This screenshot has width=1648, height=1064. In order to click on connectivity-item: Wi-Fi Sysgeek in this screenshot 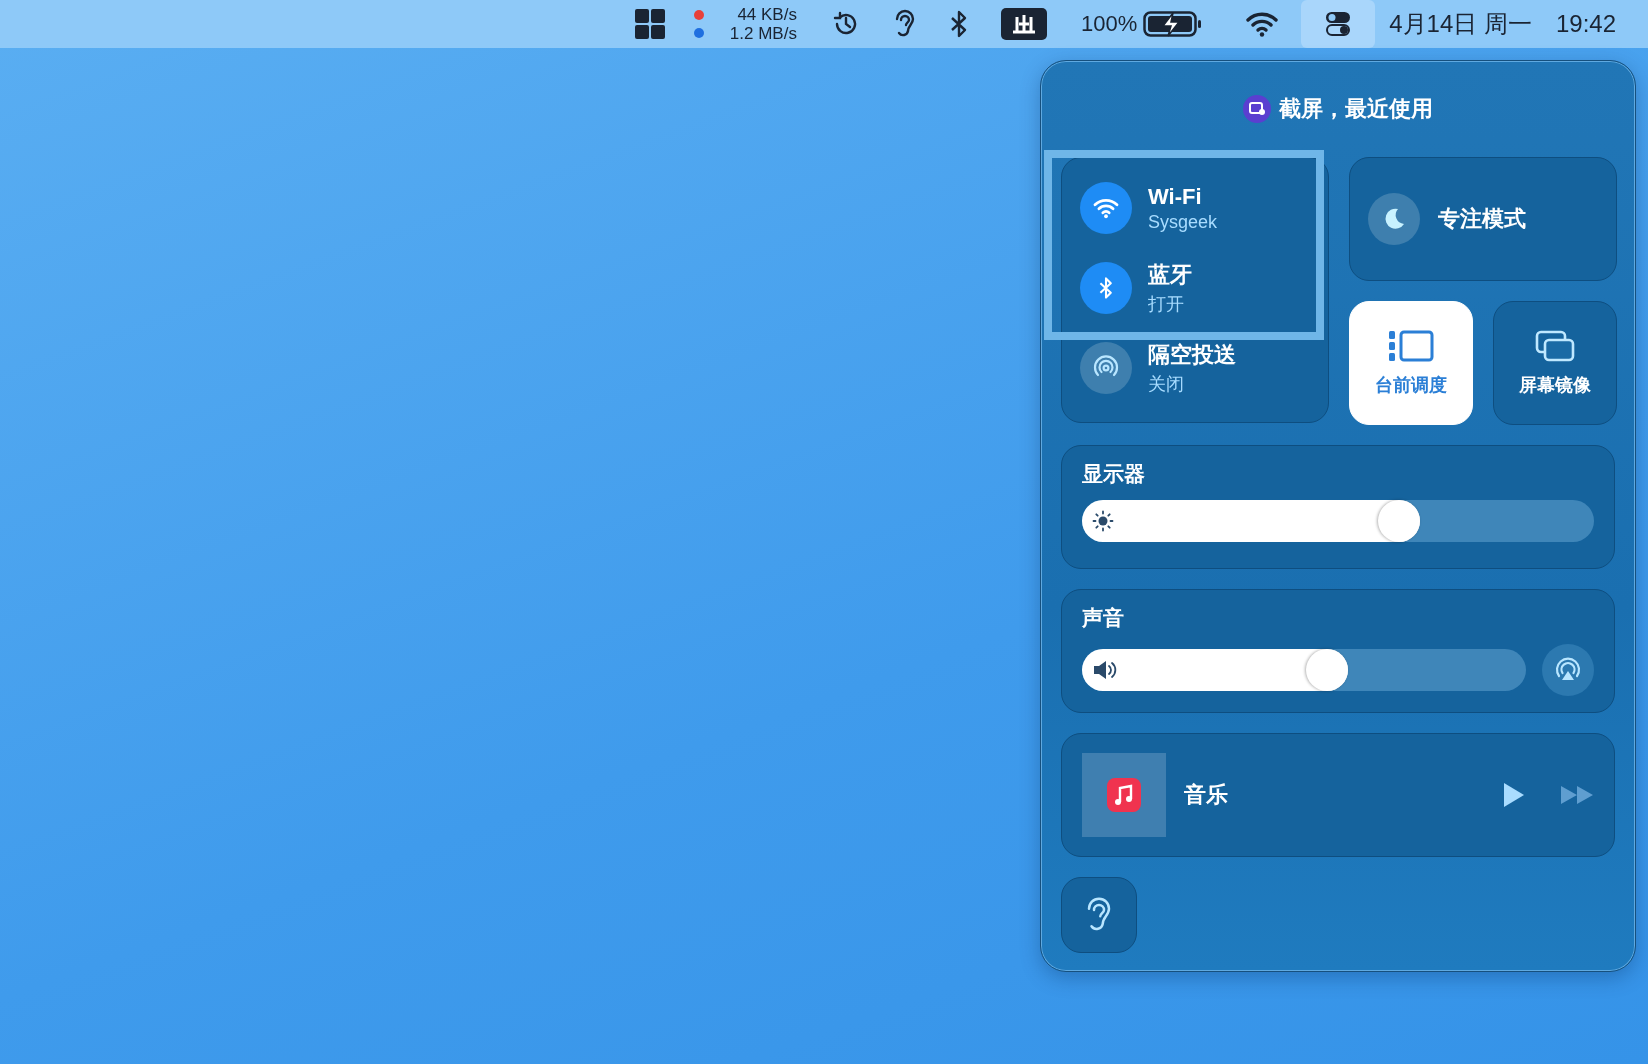, I will do `click(1195, 208)`.